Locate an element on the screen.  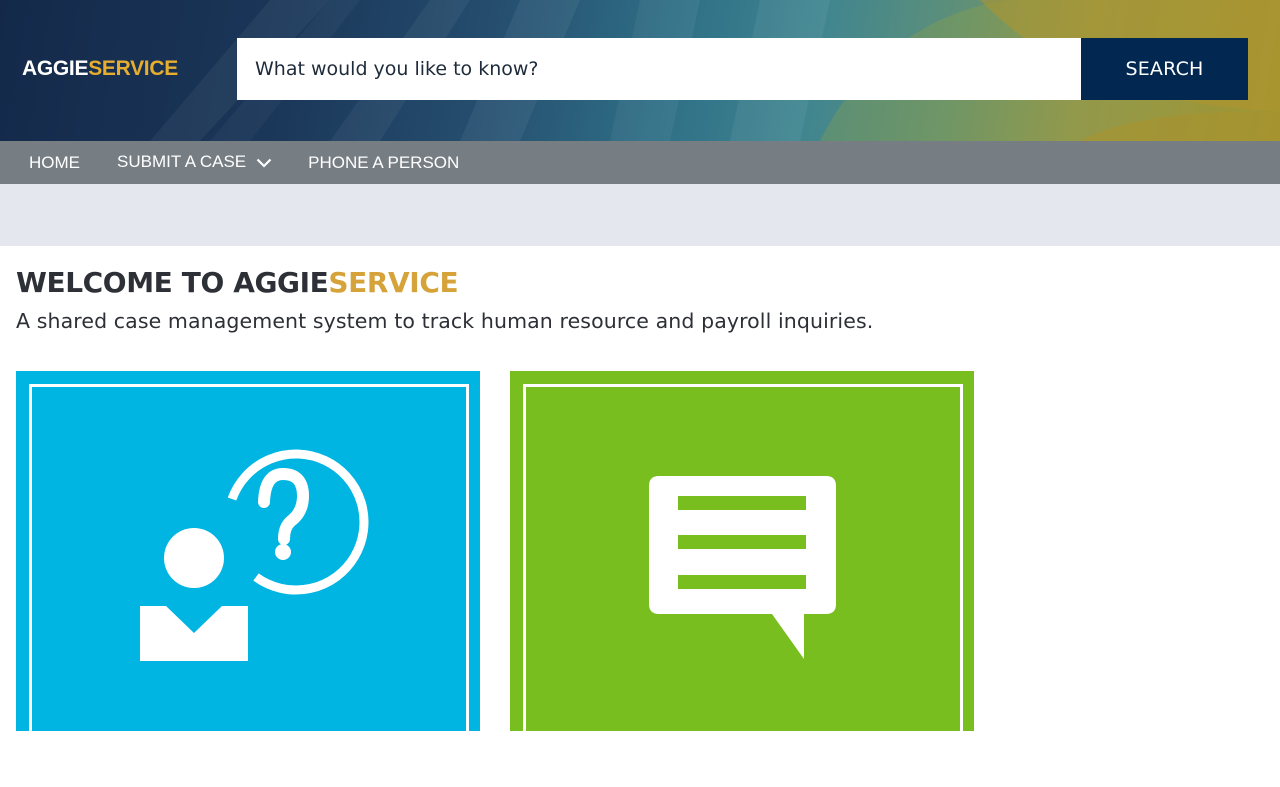
page-title-part1: WELCOME TO AGGIE is located at coordinates (172, 282).